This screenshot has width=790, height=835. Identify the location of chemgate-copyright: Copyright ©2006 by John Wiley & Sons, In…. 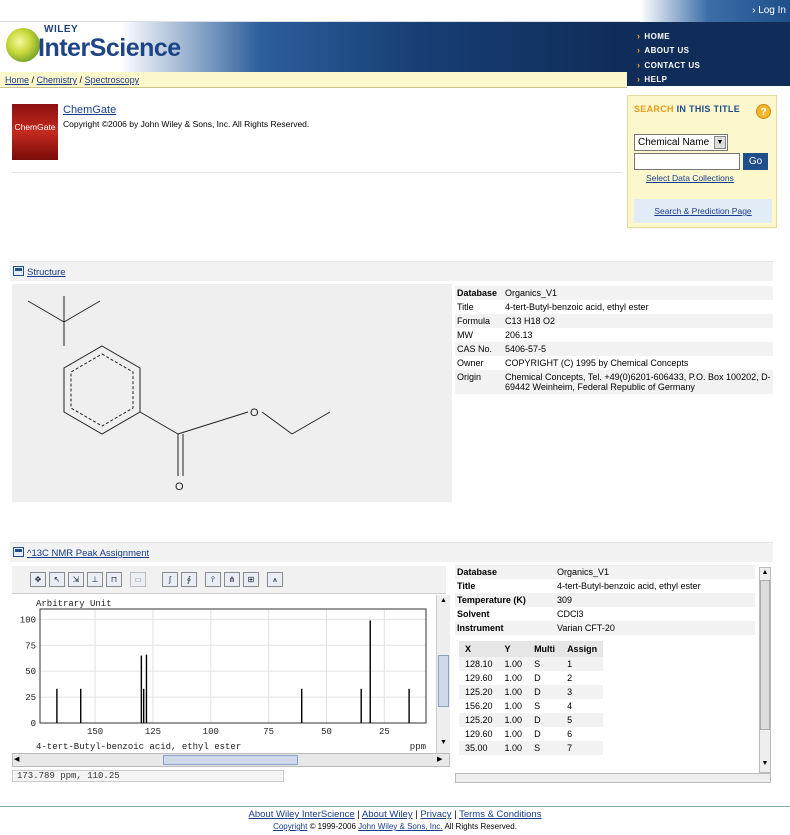
(186, 124).